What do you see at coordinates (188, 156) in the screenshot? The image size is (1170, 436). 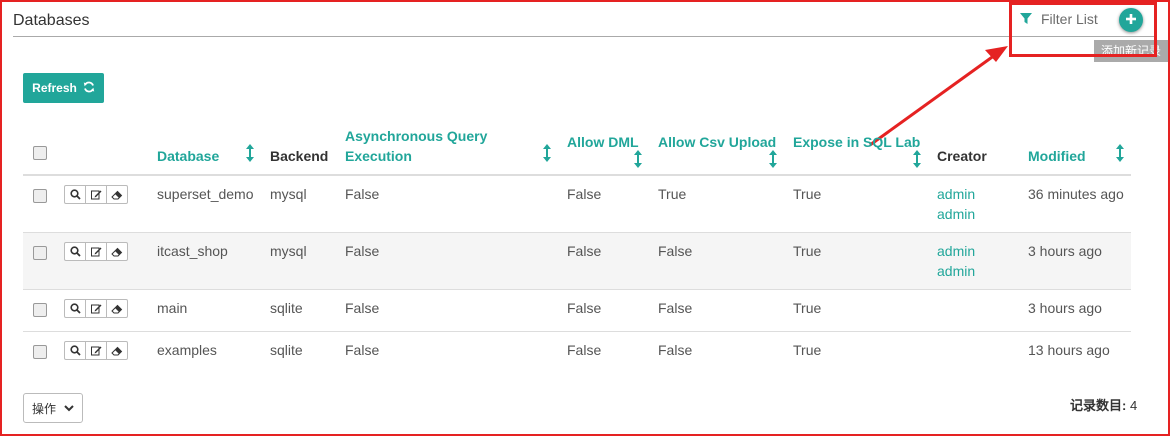 I see `column-database: Database` at bounding box center [188, 156].